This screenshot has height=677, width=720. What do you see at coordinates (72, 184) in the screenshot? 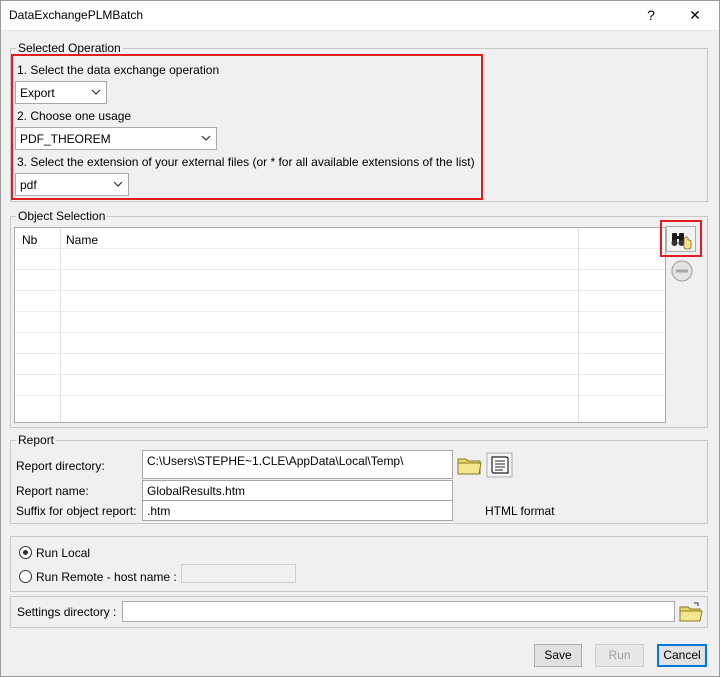
I see `extension-combo: pdf` at bounding box center [72, 184].